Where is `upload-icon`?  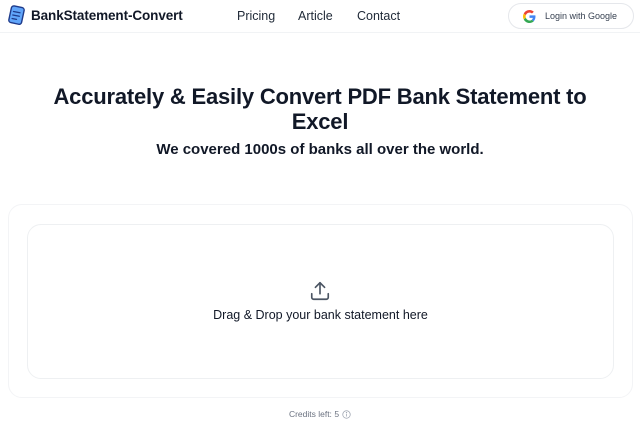
upload-icon is located at coordinates (320, 291).